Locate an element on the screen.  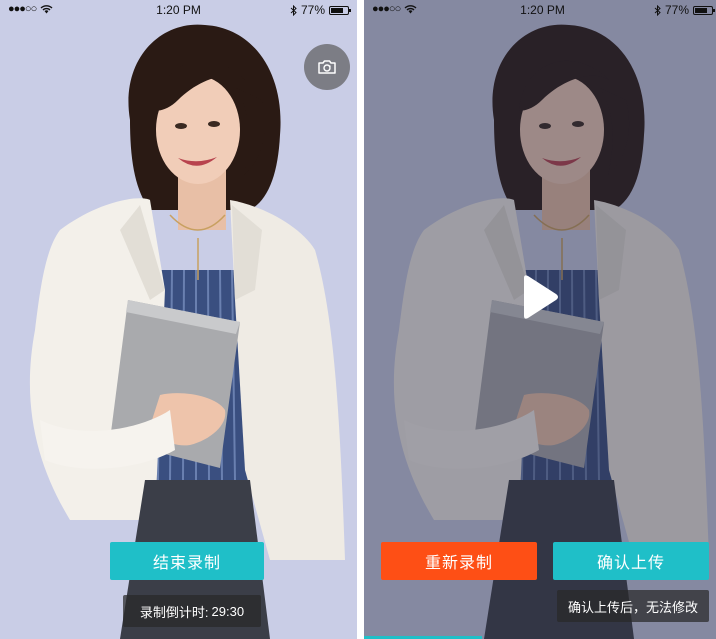
countdown-label: 录制倒计时: is located at coordinates (174, 612).